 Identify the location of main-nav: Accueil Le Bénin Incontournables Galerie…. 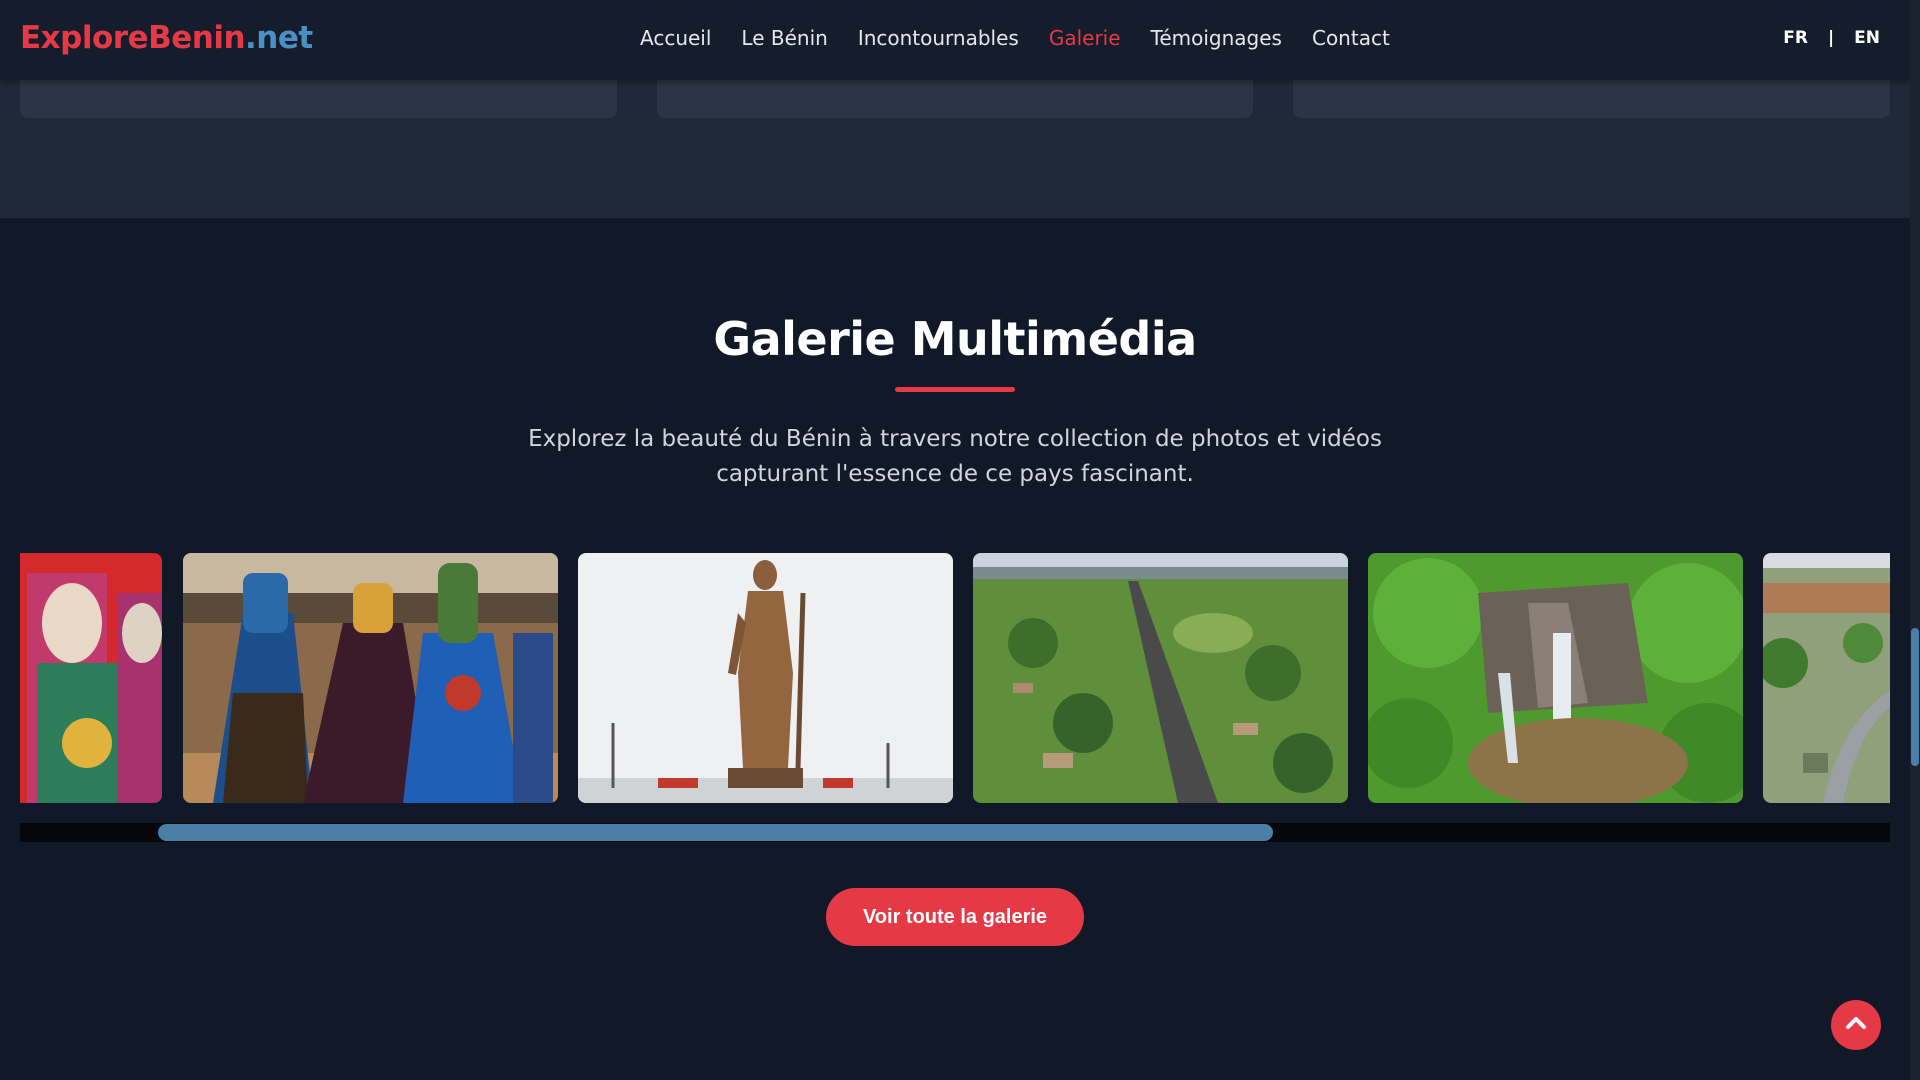
(1015, 38).